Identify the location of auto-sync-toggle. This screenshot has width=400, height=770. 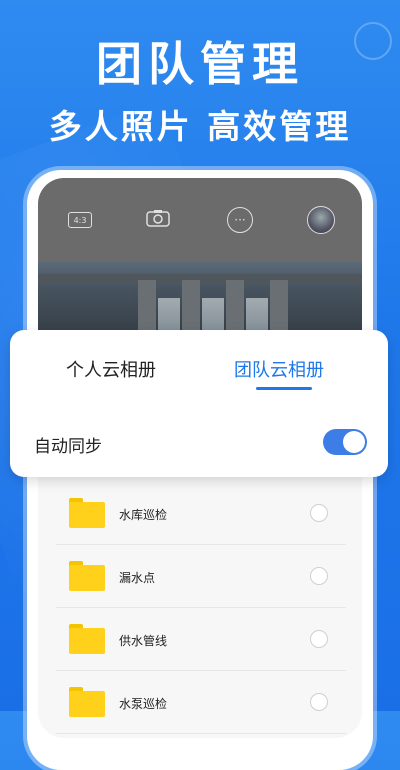
(345, 442).